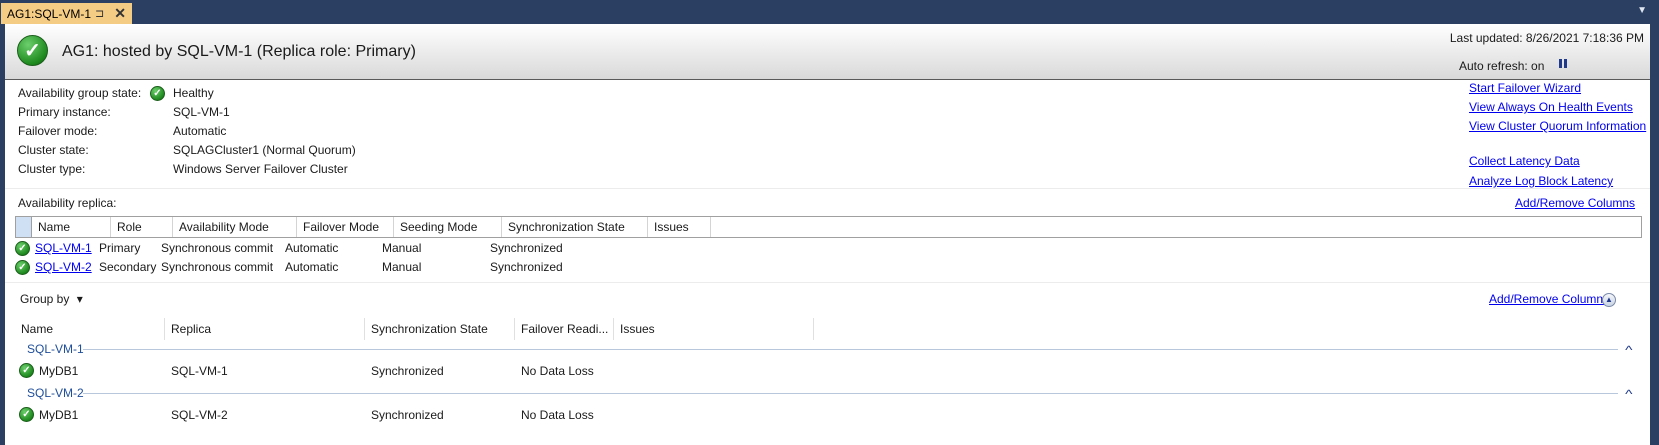 The width and height of the screenshot is (1659, 445). What do you see at coordinates (199, 371) in the screenshot?
I see `db-replica: SQL-VM-1` at bounding box center [199, 371].